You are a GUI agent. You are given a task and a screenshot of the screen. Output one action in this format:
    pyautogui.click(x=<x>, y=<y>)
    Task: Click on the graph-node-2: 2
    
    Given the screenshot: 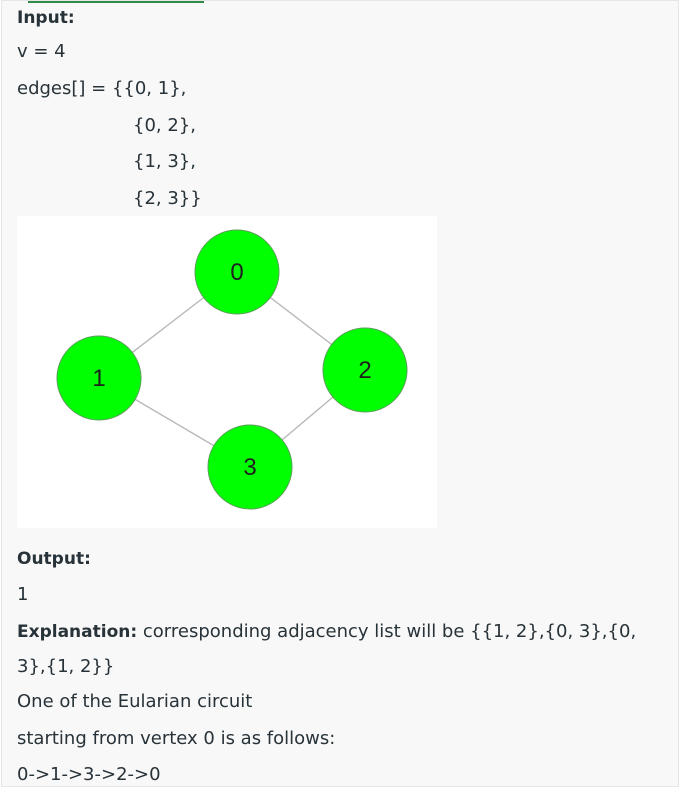 What is the action you would take?
    pyautogui.click(x=365, y=370)
    